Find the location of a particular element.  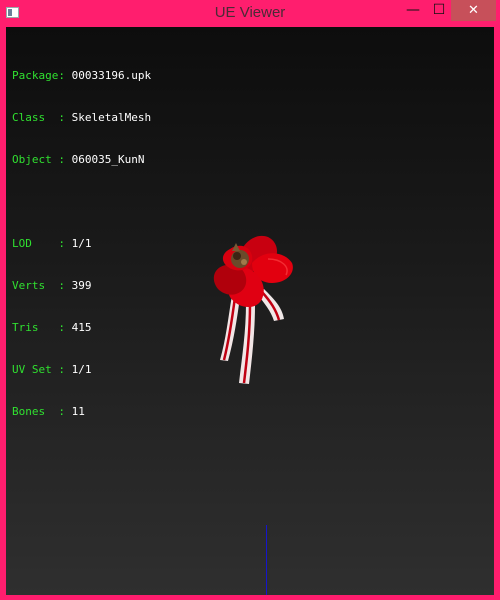

maximize-icon: ☐ is located at coordinates (439, 10).